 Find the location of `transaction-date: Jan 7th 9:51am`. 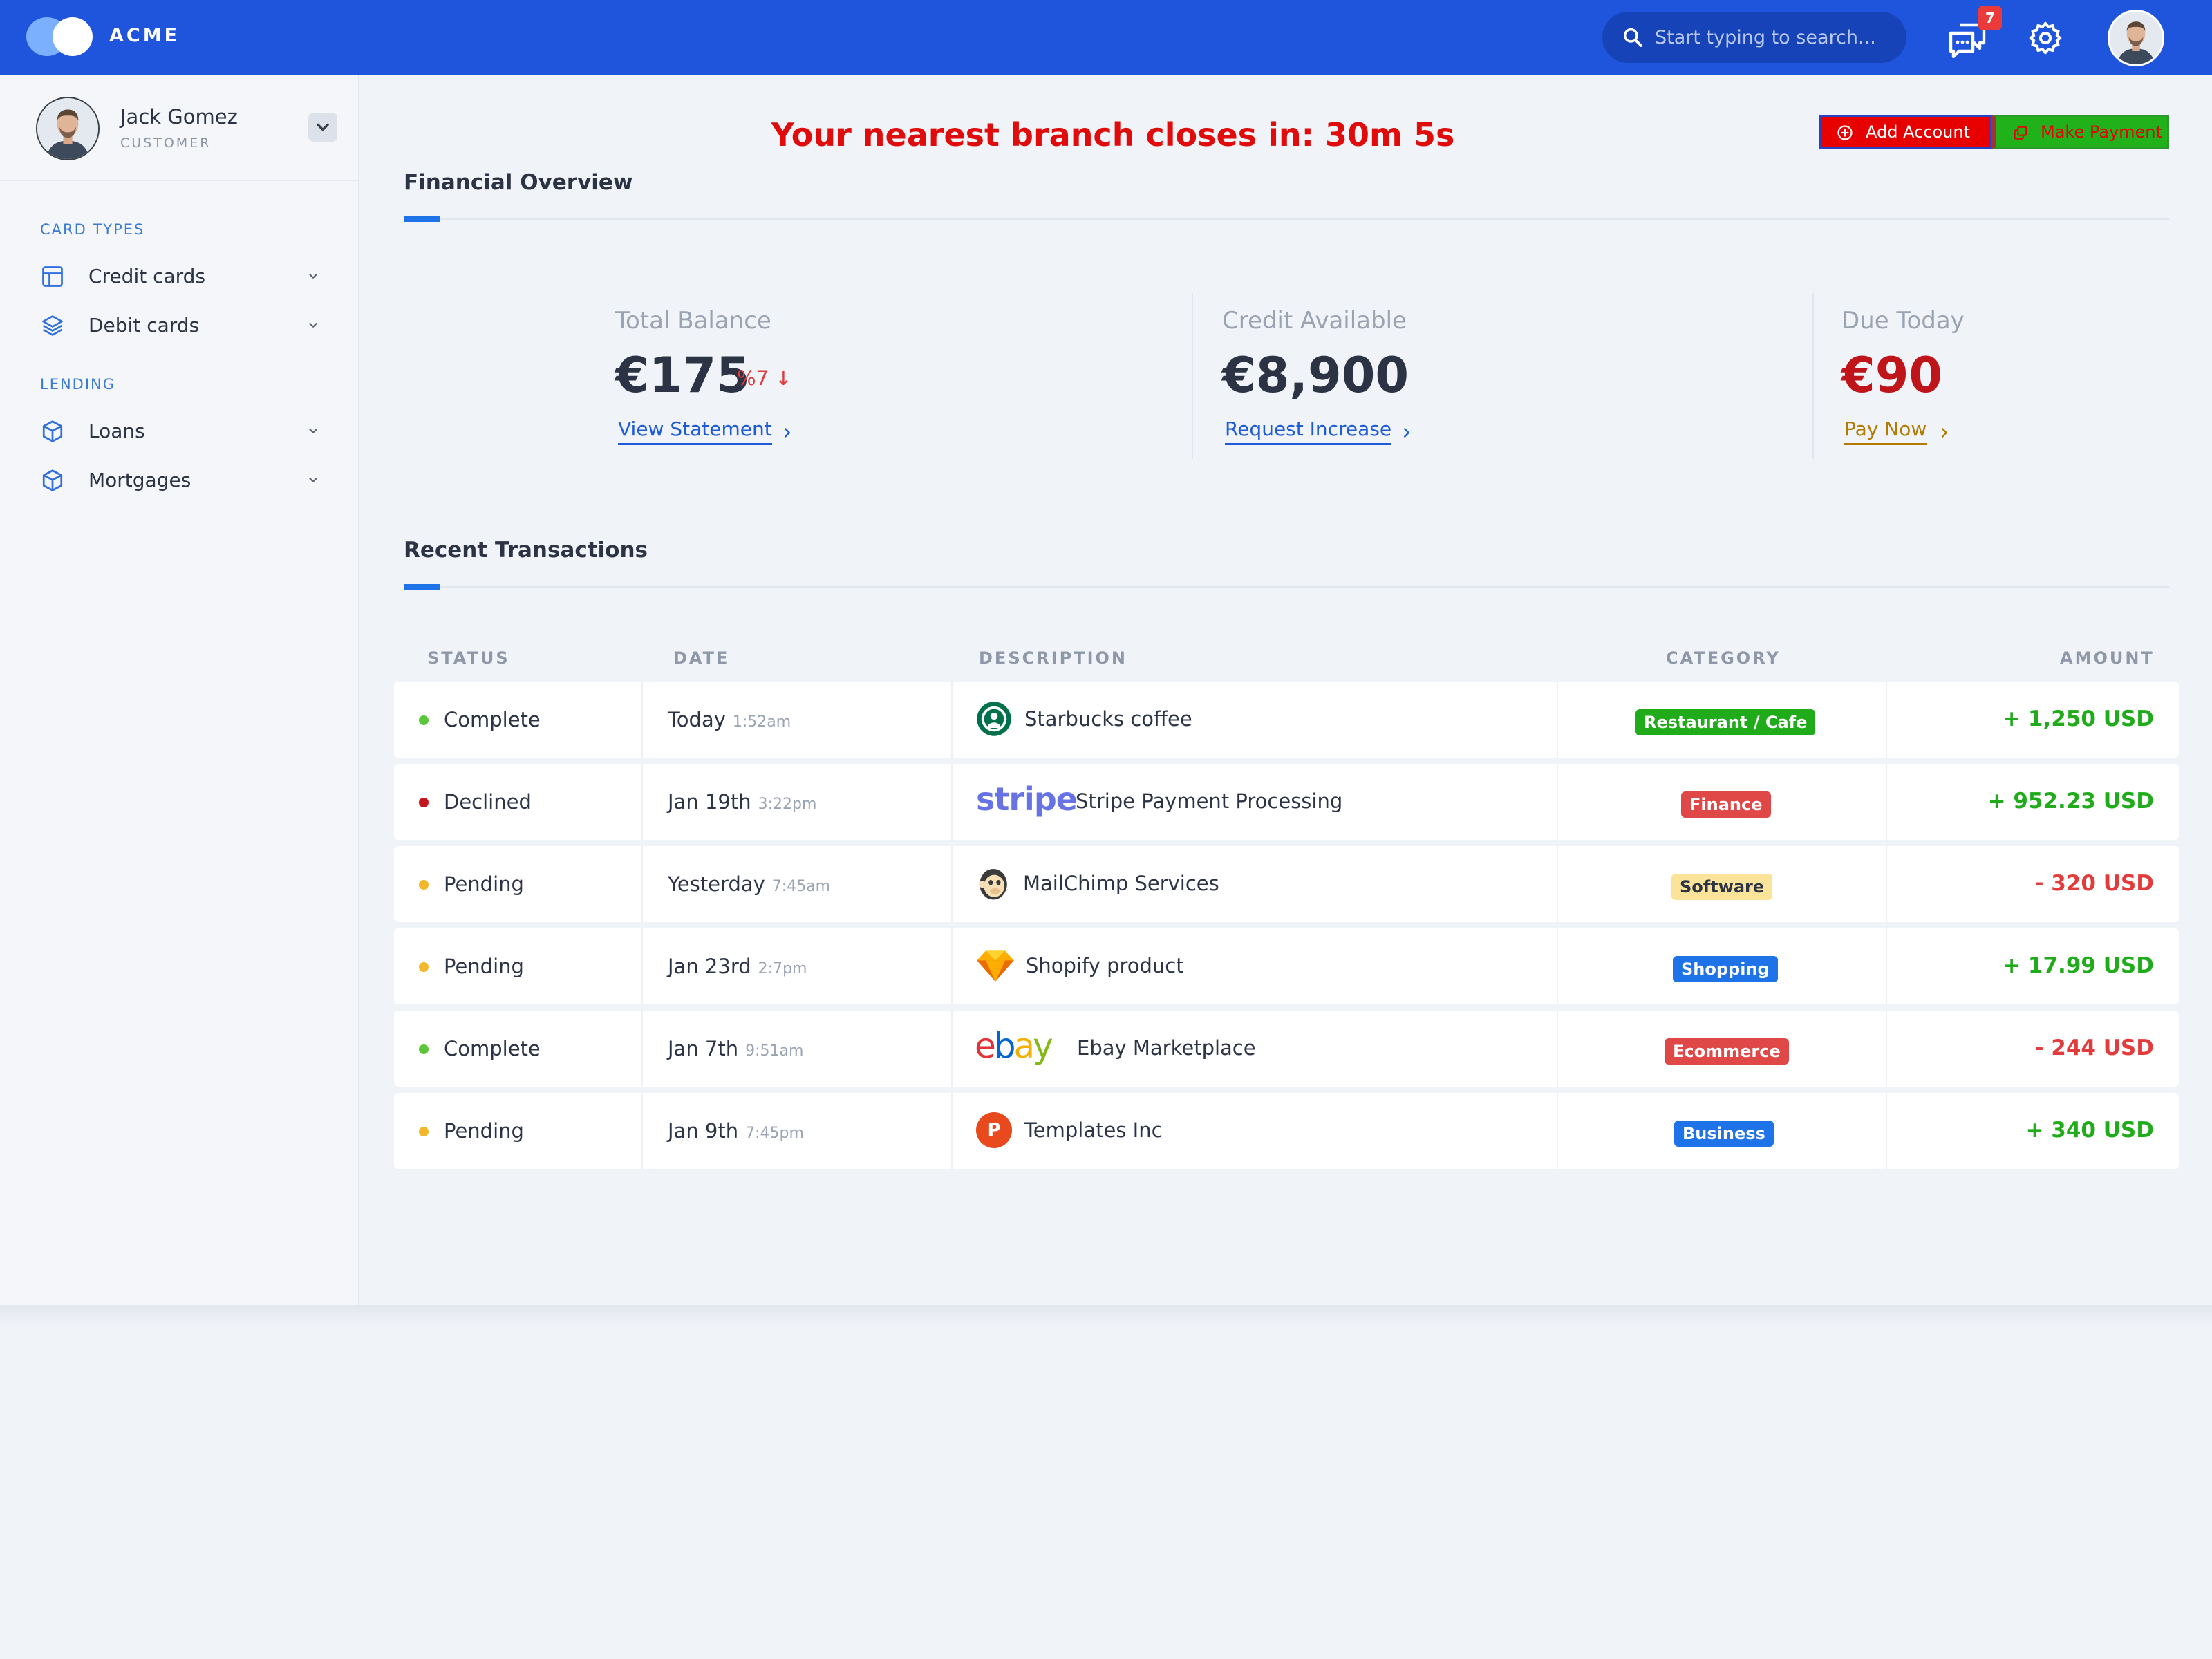

transaction-date: Jan 7th 9:51am is located at coordinates (735, 1049).